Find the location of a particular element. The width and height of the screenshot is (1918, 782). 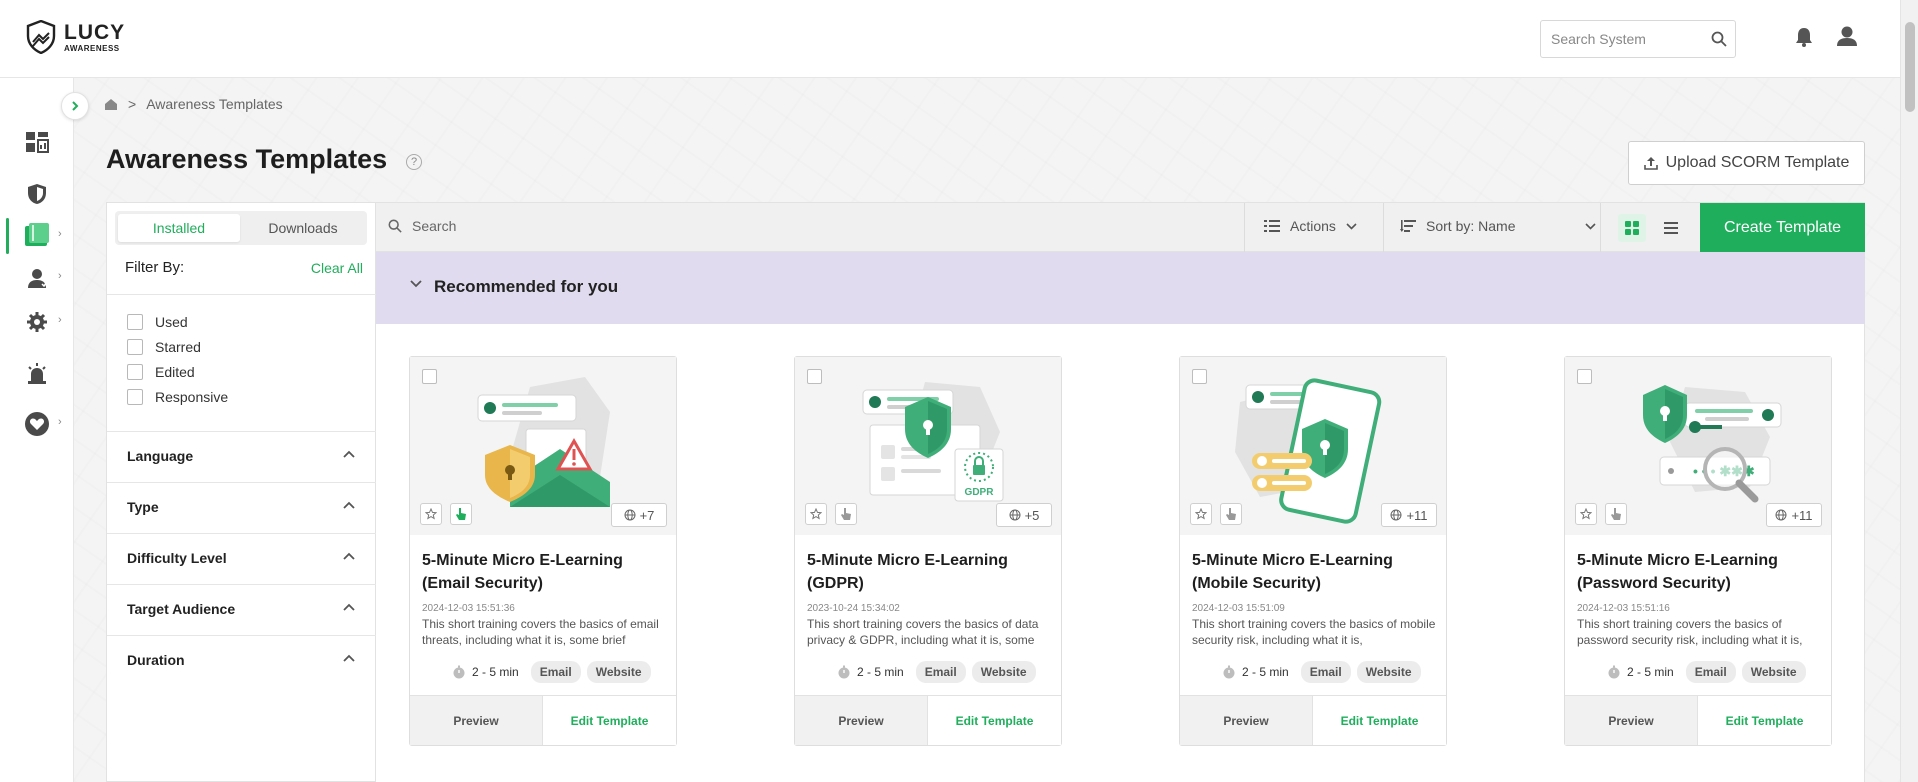

system-search-input is located at coordinates (1621, 39).